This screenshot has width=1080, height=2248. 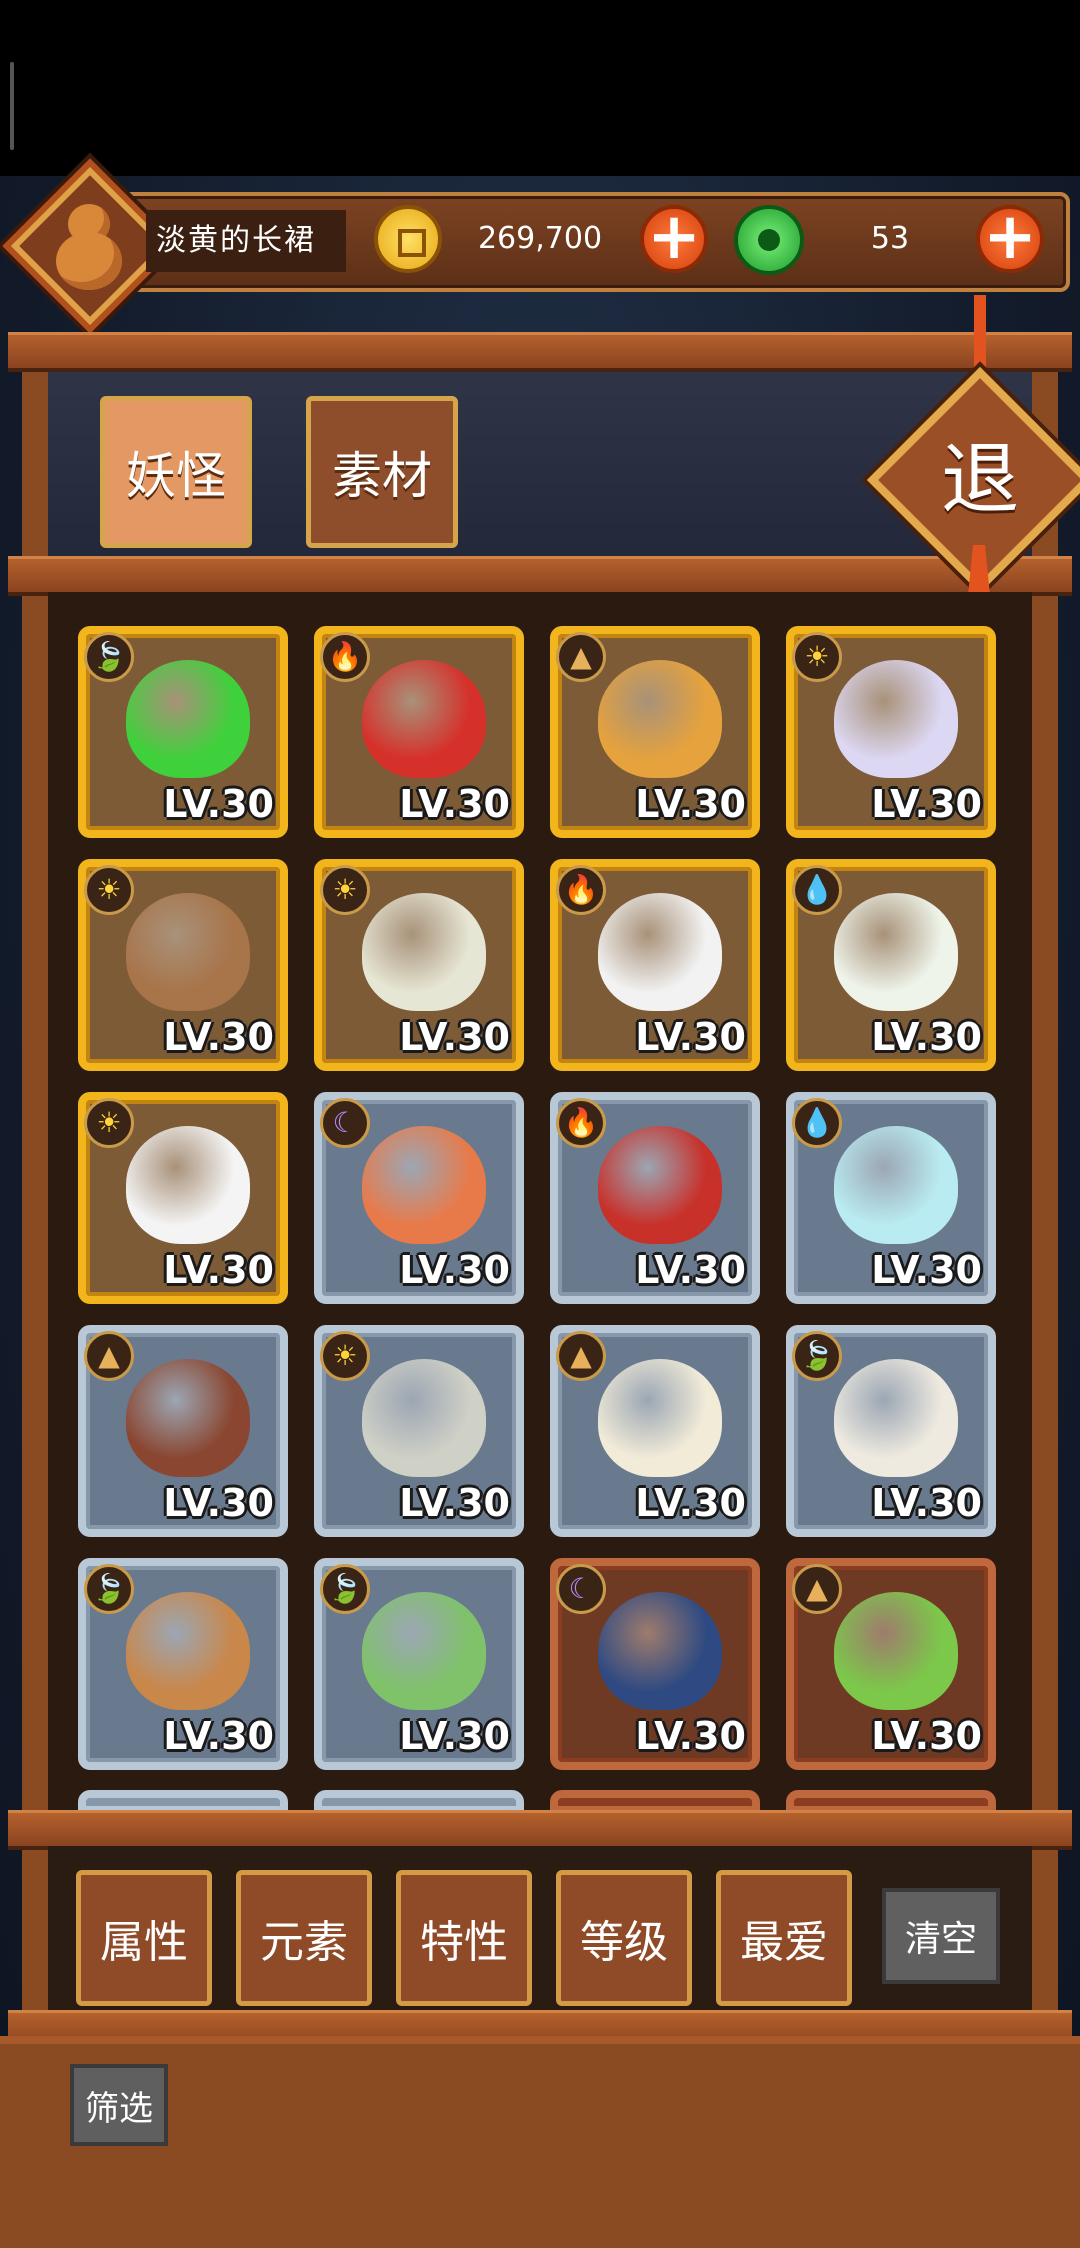 What do you see at coordinates (424, 1651) in the screenshot?
I see `leaf-girl-monster` at bounding box center [424, 1651].